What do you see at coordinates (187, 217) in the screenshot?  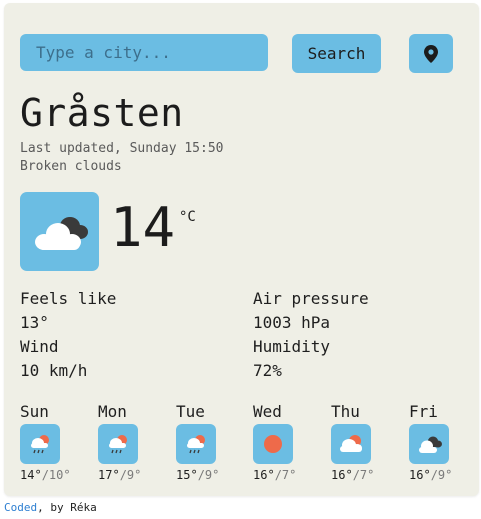 I see `temperature-unit: °C` at bounding box center [187, 217].